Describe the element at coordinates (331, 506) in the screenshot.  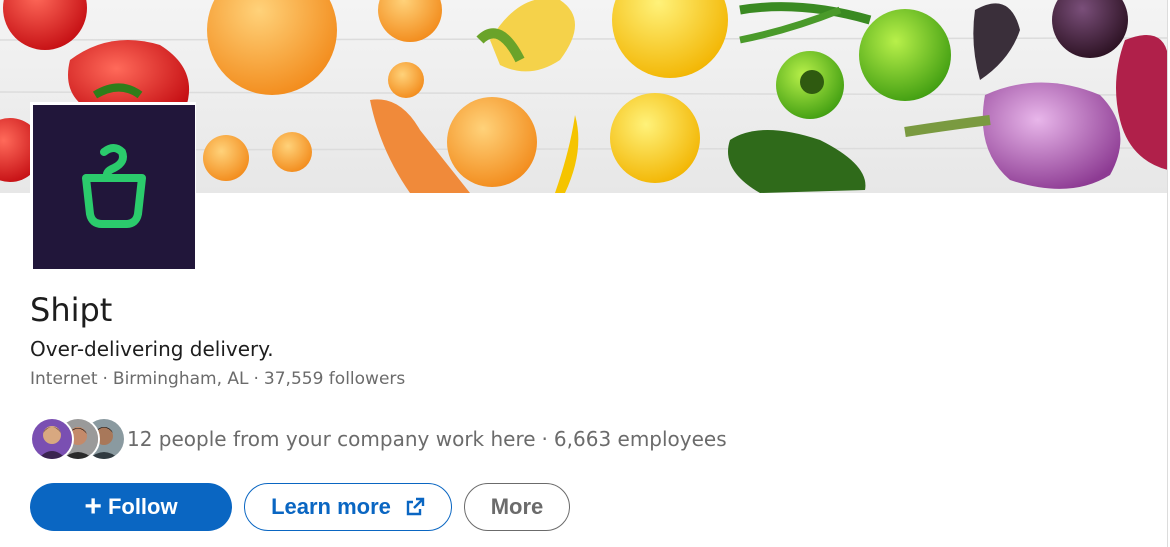
I see `learn-more-label: Learn more` at that location.